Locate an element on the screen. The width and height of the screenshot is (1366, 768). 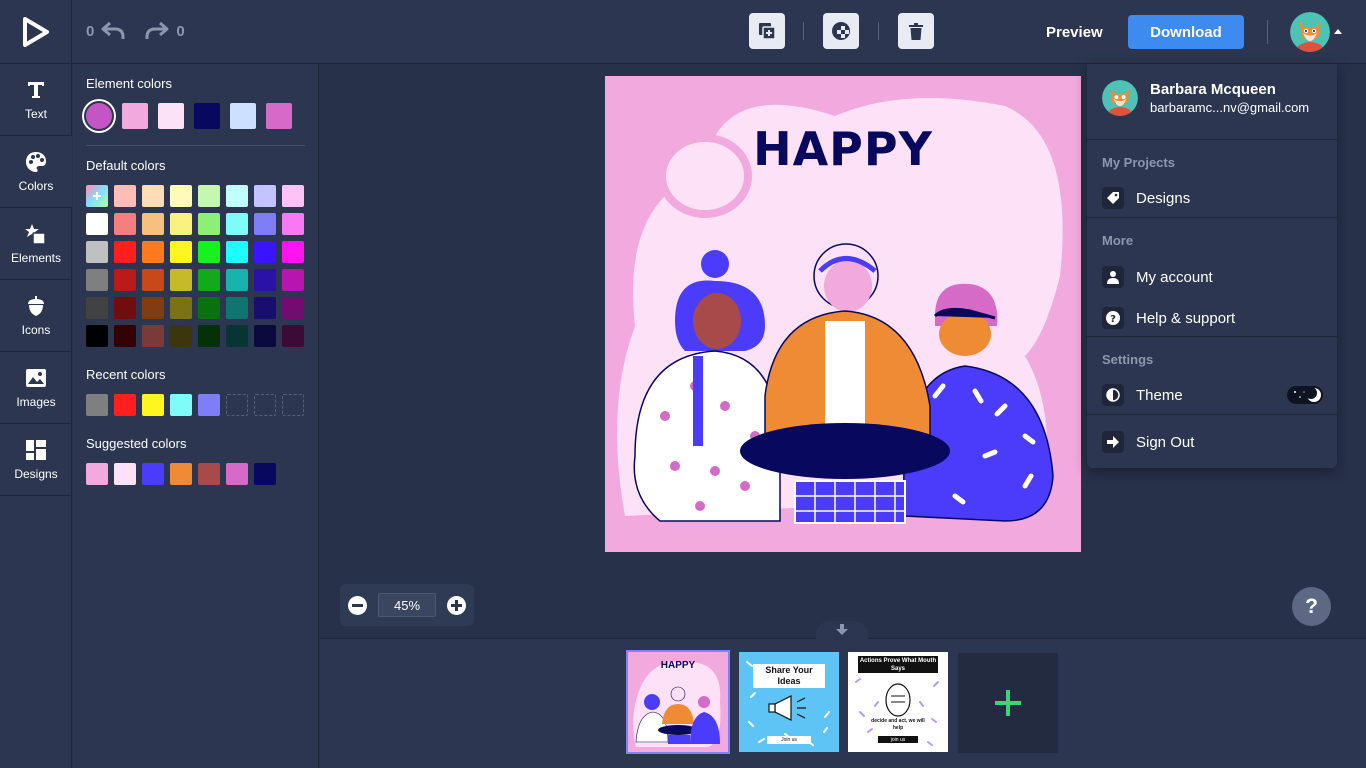
rail-item-colors: Colors is located at coordinates (36, 172).